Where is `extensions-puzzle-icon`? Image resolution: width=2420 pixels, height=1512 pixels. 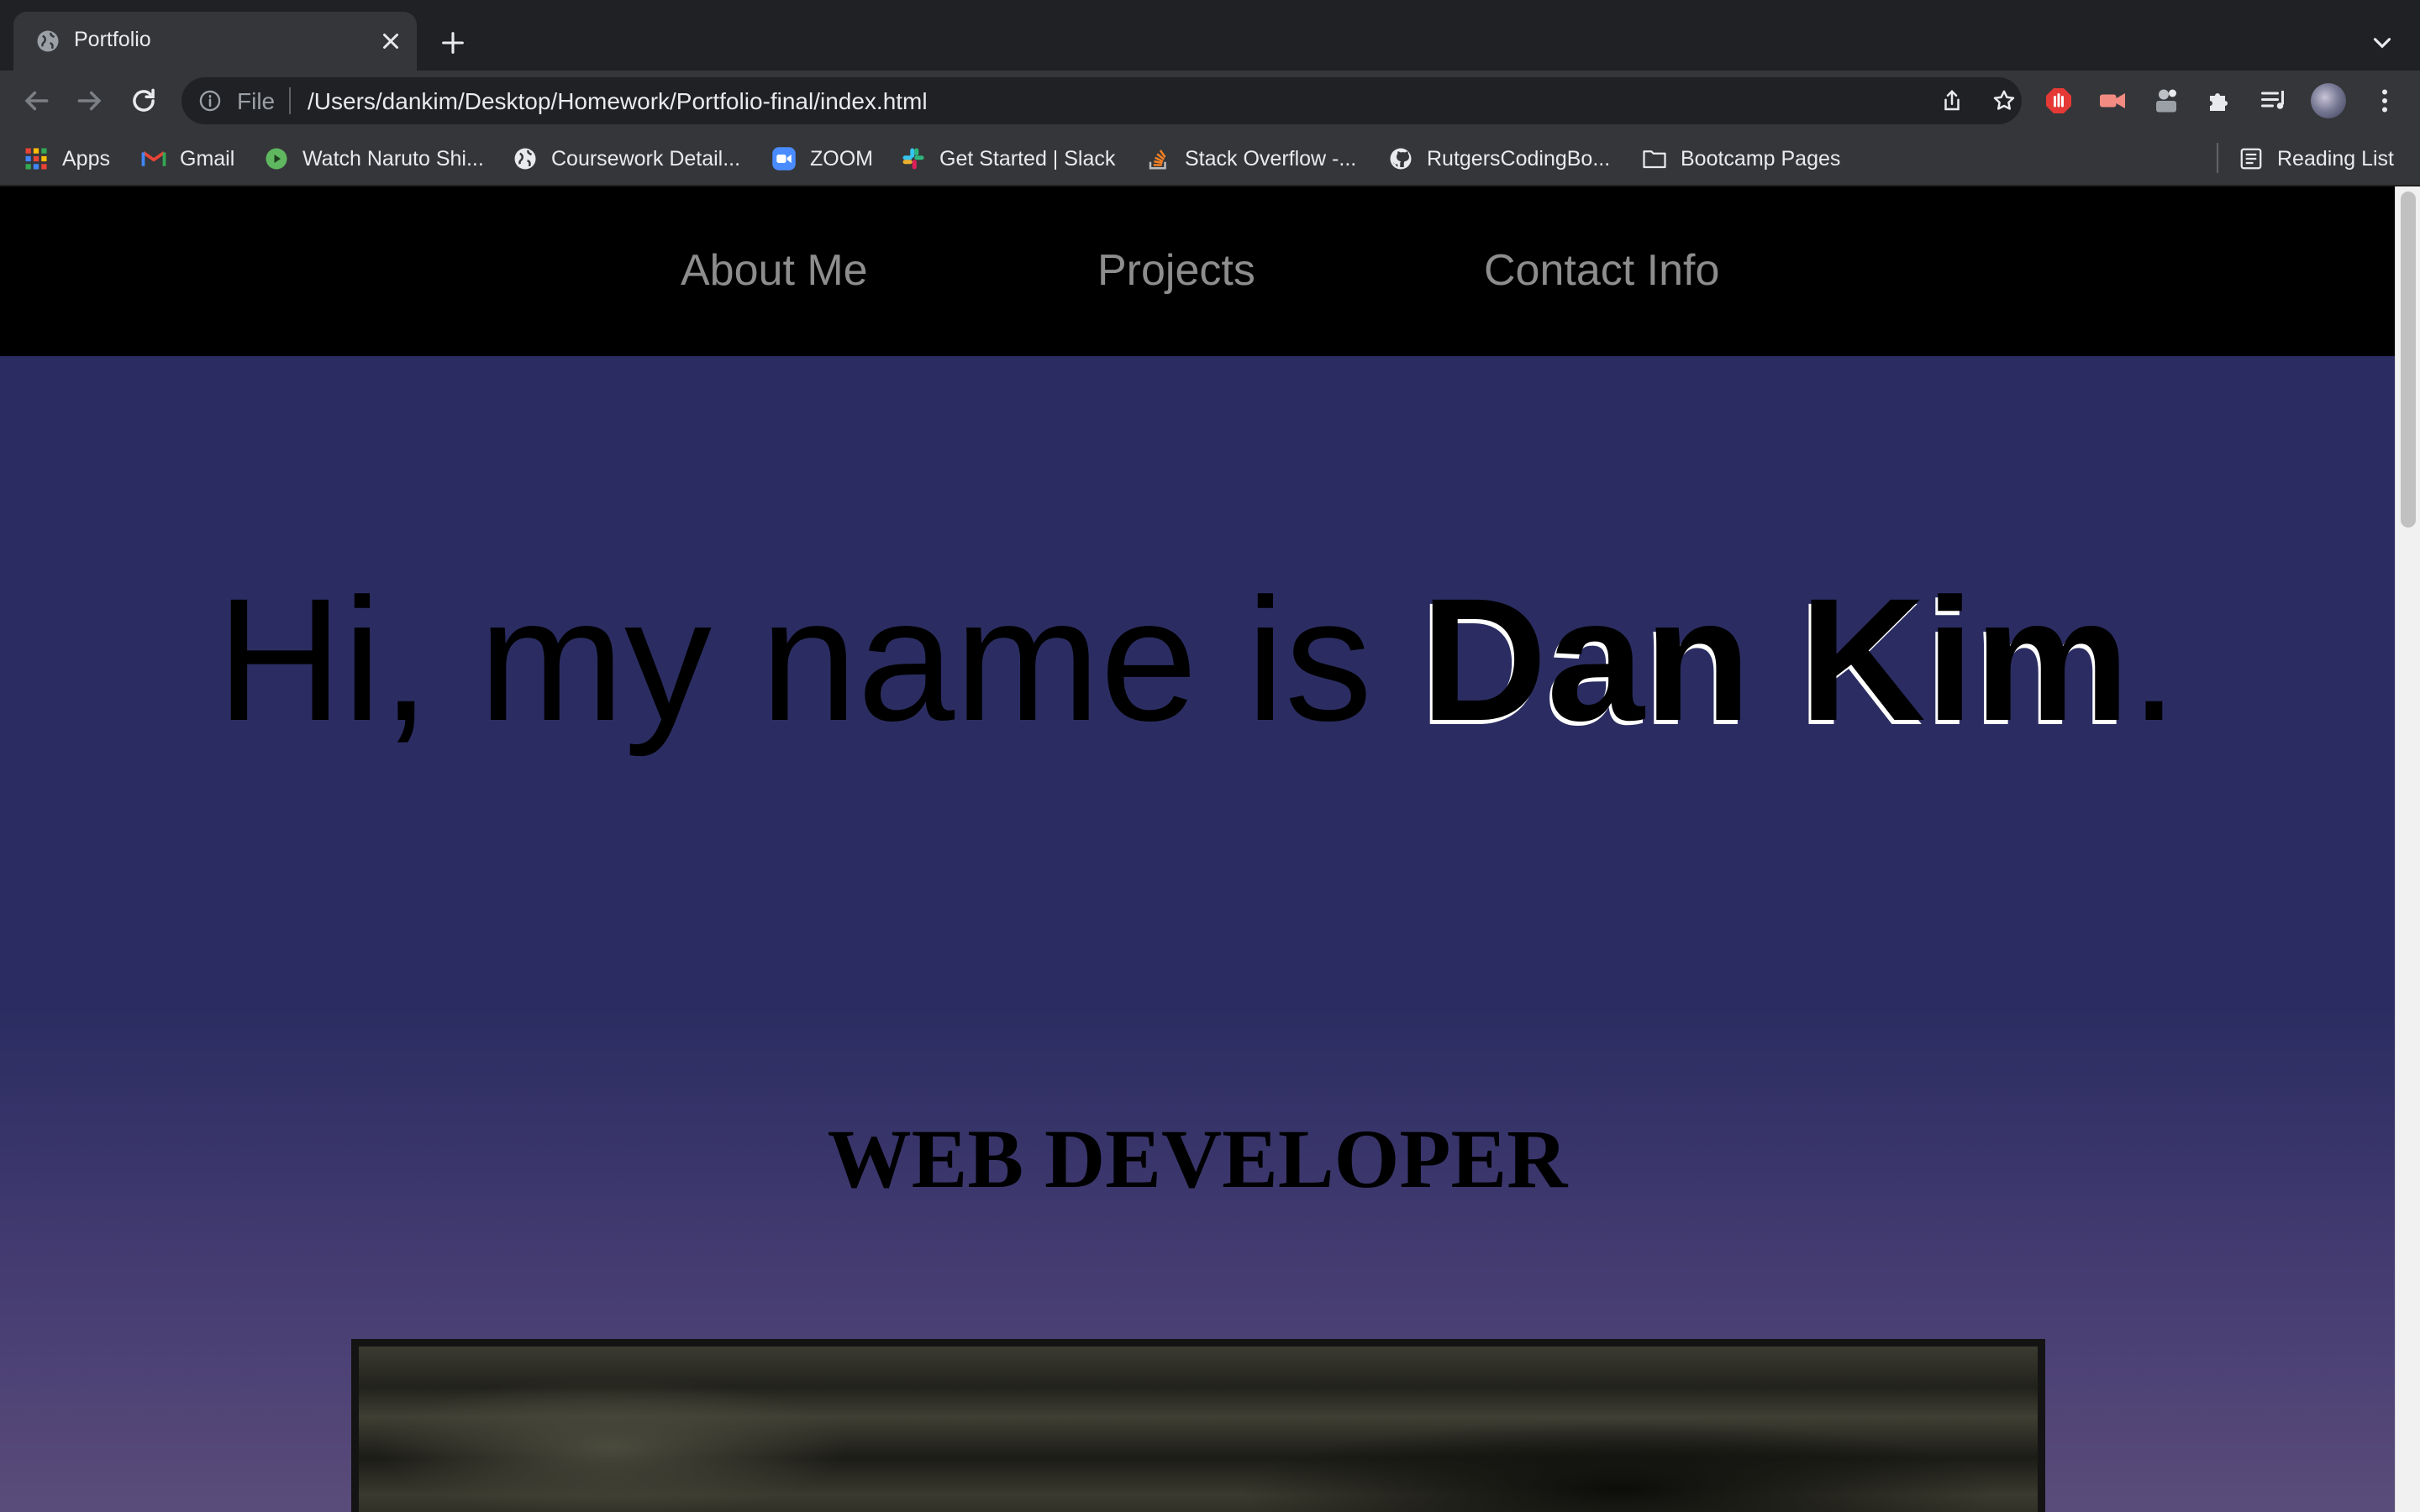 extensions-puzzle-icon is located at coordinates (2220, 101).